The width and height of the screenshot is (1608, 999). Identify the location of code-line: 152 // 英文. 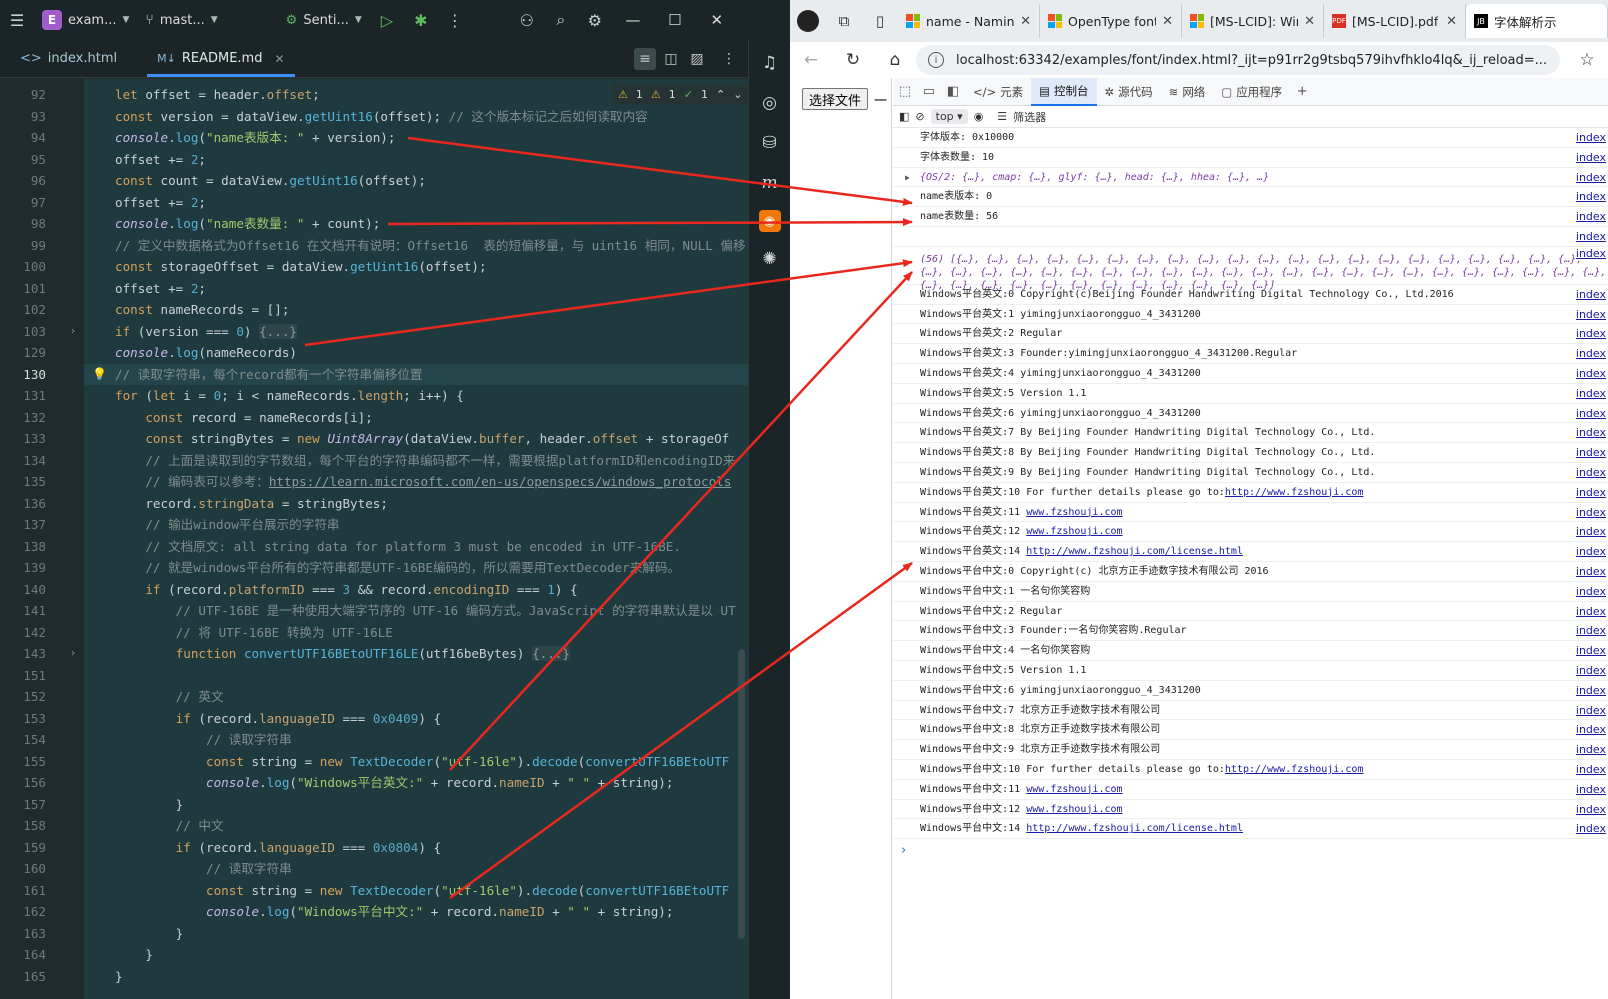
(374, 697).